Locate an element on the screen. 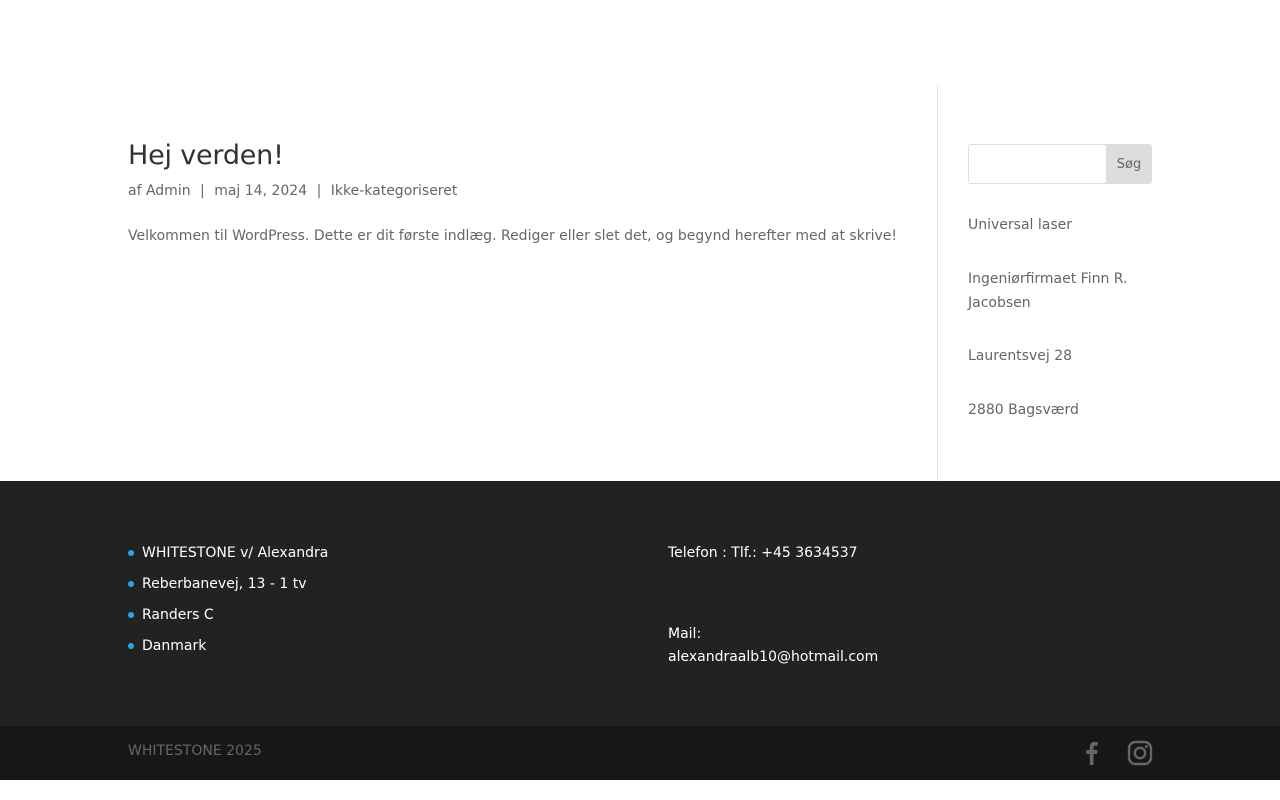  footer-address-line: Reberbanevej, 13 - 1 tv is located at coordinates (224, 584).